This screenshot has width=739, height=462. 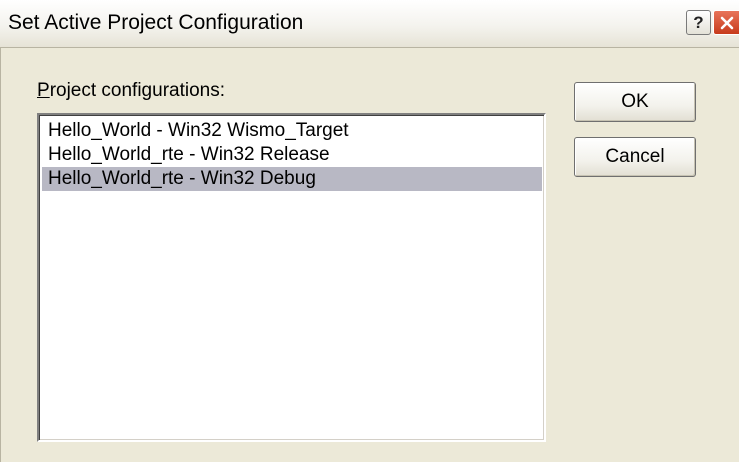 What do you see at coordinates (156, 22) in the screenshot?
I see `window-title: Set Active Project Configuration` at bounding box center [156, 22].